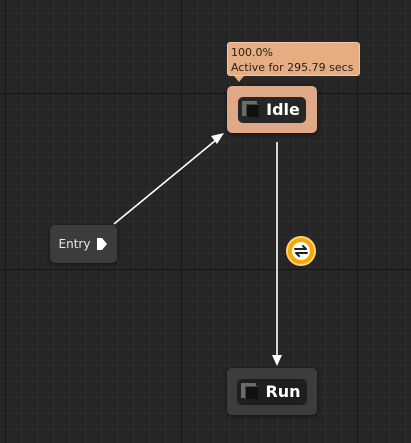  What do you see at coordinates (292, 67) in the screenshot?
I see `tooltip-active-time: Active for 295.79 secs` at bounding box center [292, 67].